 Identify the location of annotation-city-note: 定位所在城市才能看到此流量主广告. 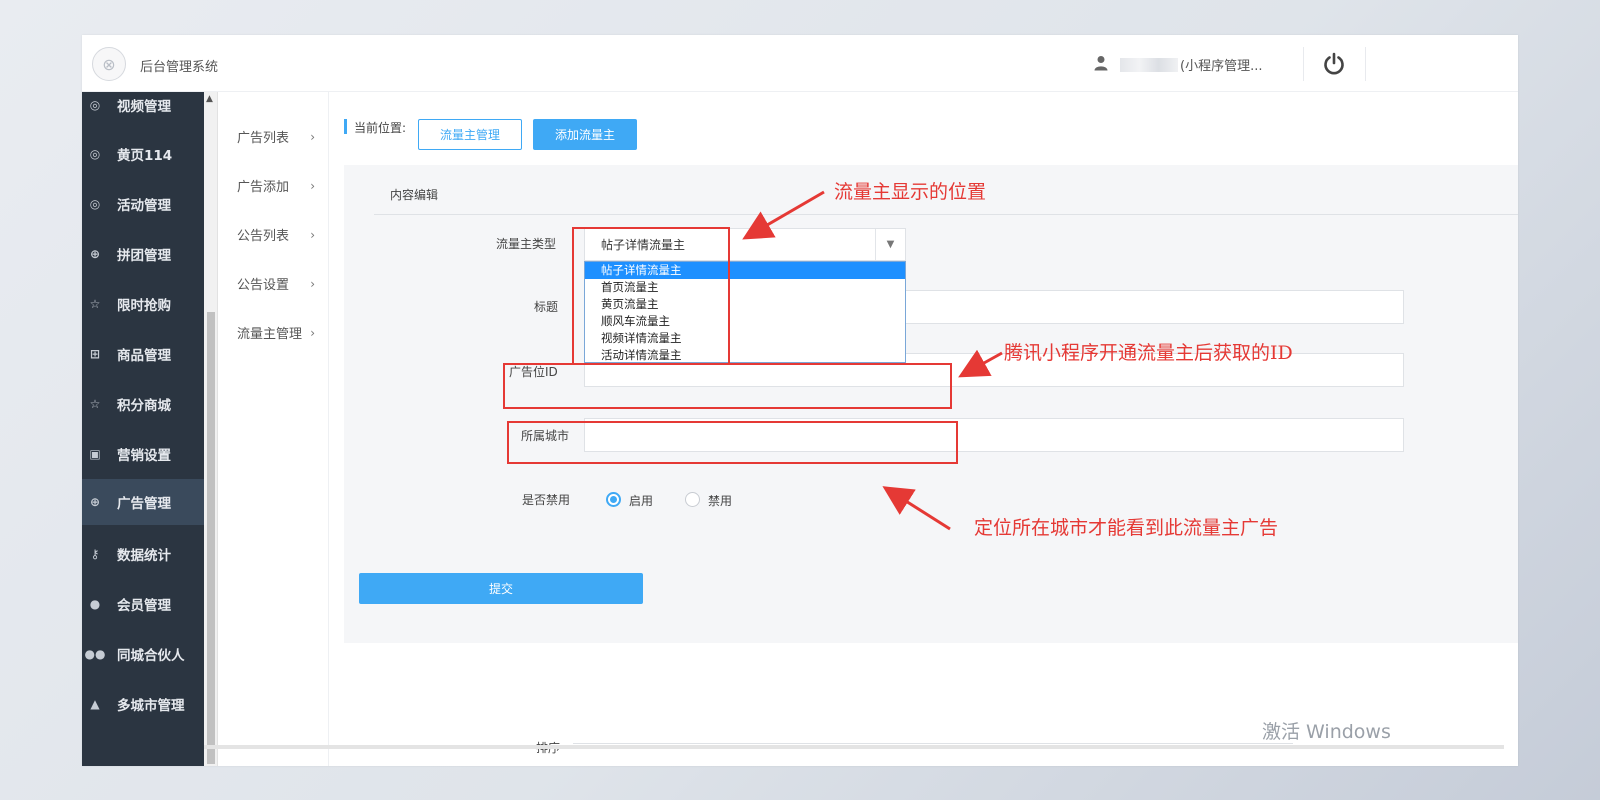
(1126, 528).